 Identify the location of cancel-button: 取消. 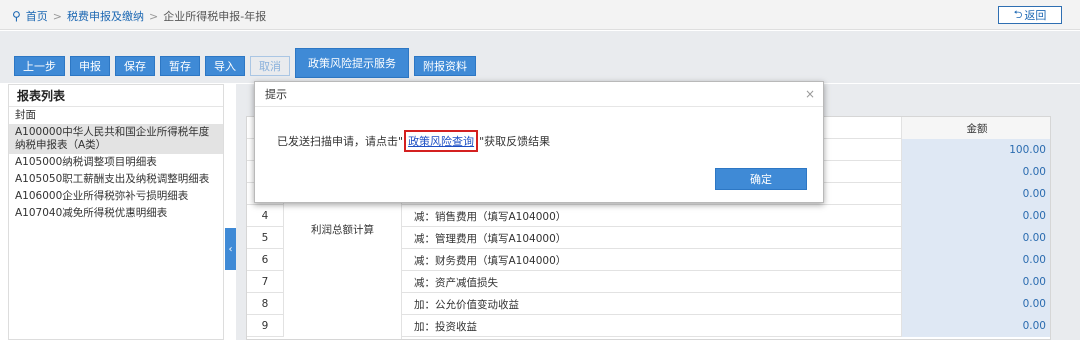
(270, 66).